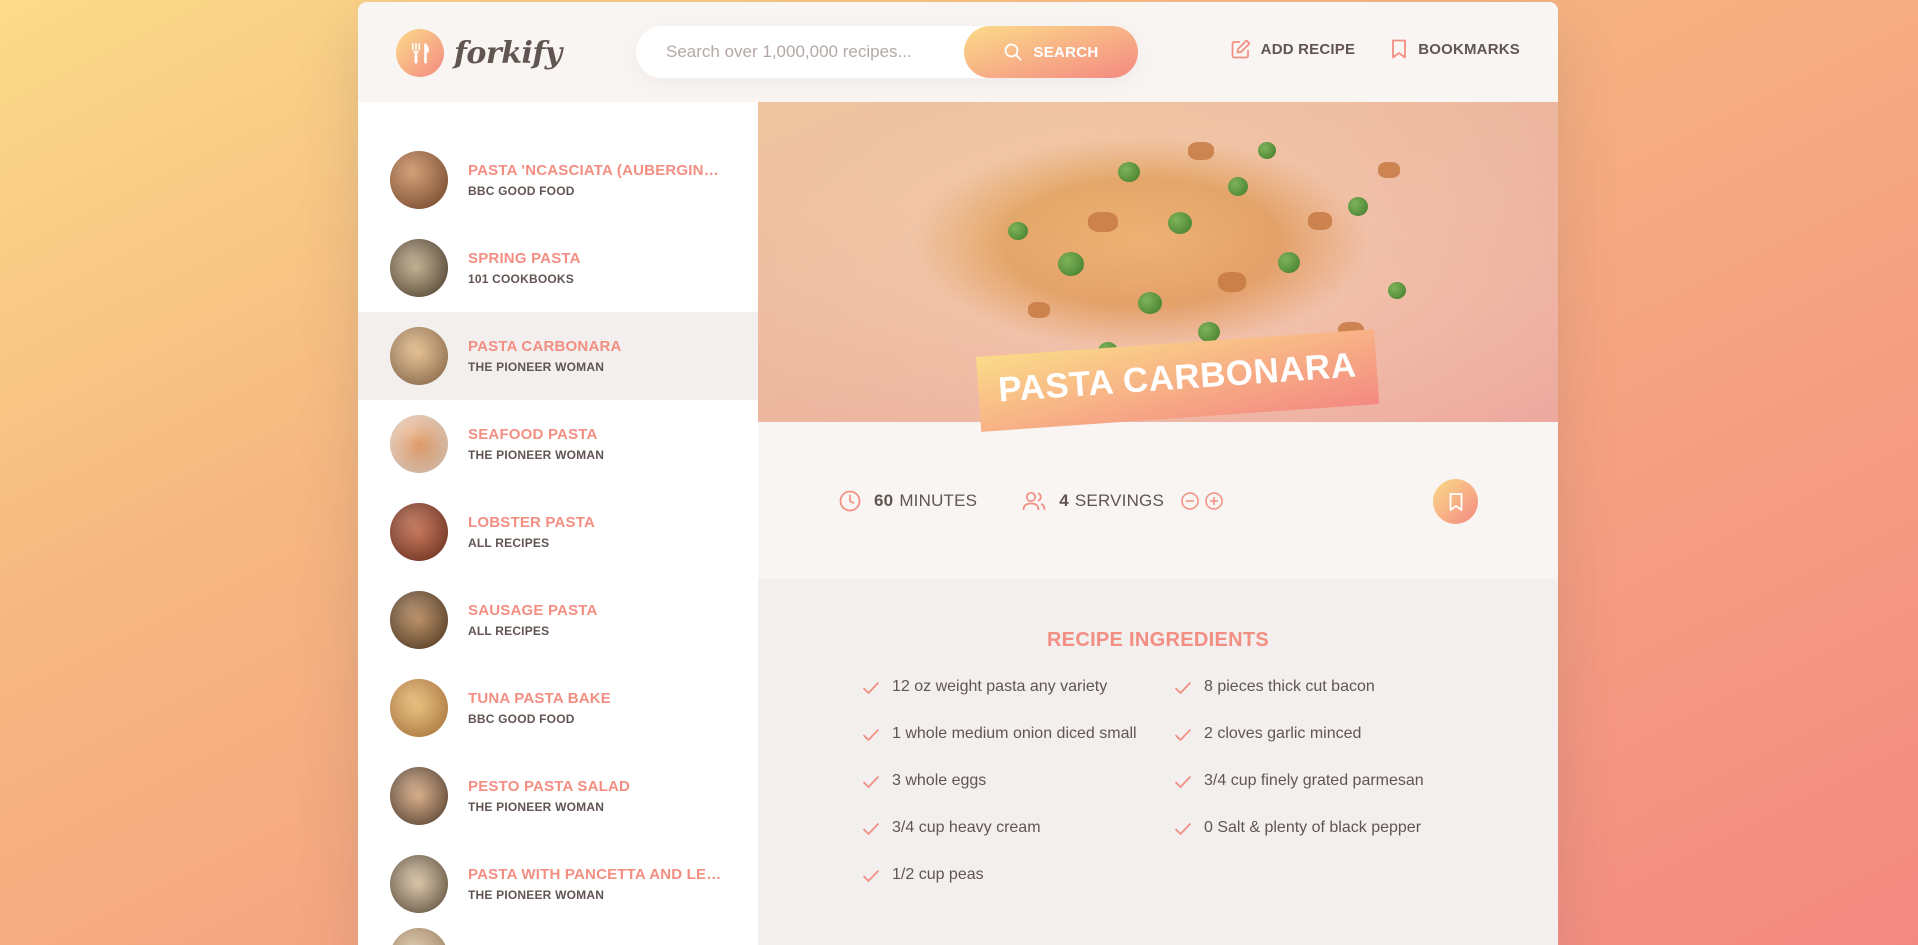 The height and width of the screenshot is (945, 1918). Describe the element at coordinates (1330, 793) in the screenshot. I see `ingredient-item: 3/4 cup finely grated parmesan` at that location.